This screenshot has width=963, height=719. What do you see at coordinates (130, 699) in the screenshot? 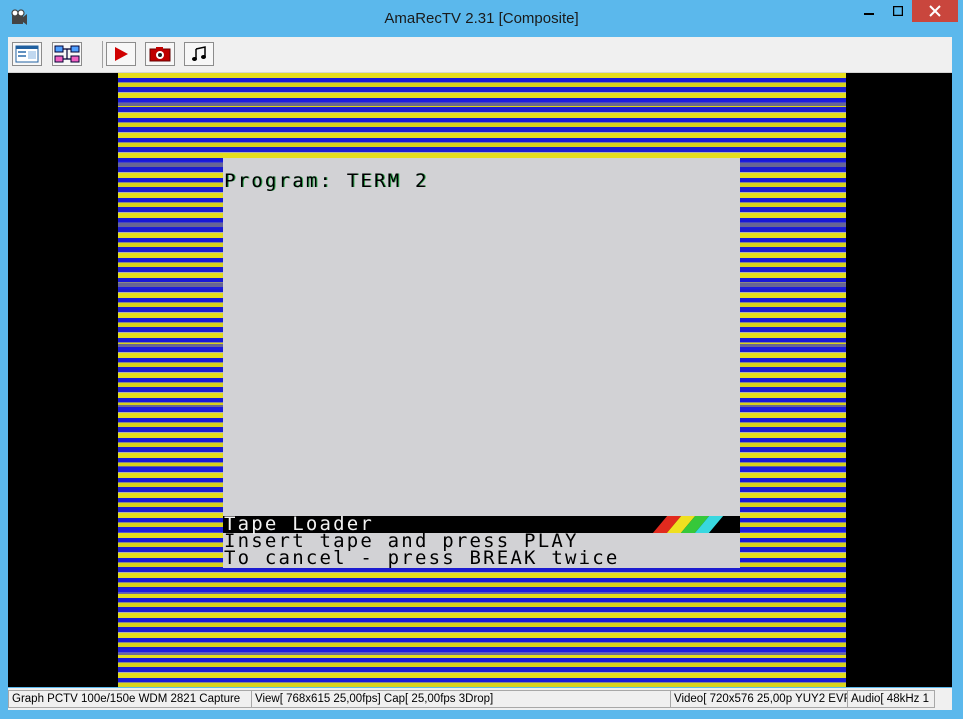
I see `status-device: Graph PCTV 100e/150e WDM 2821 Capture` at bounding box center [130, 699].